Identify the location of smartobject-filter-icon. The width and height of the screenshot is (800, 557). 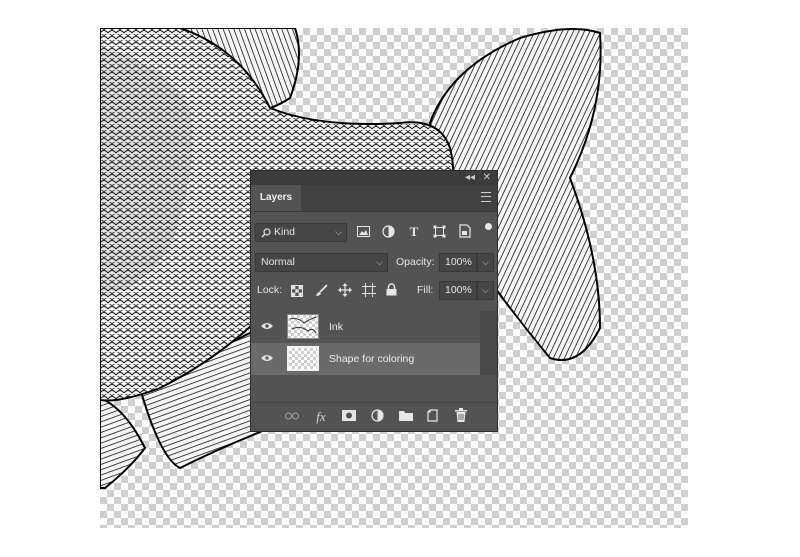
(465, 231).